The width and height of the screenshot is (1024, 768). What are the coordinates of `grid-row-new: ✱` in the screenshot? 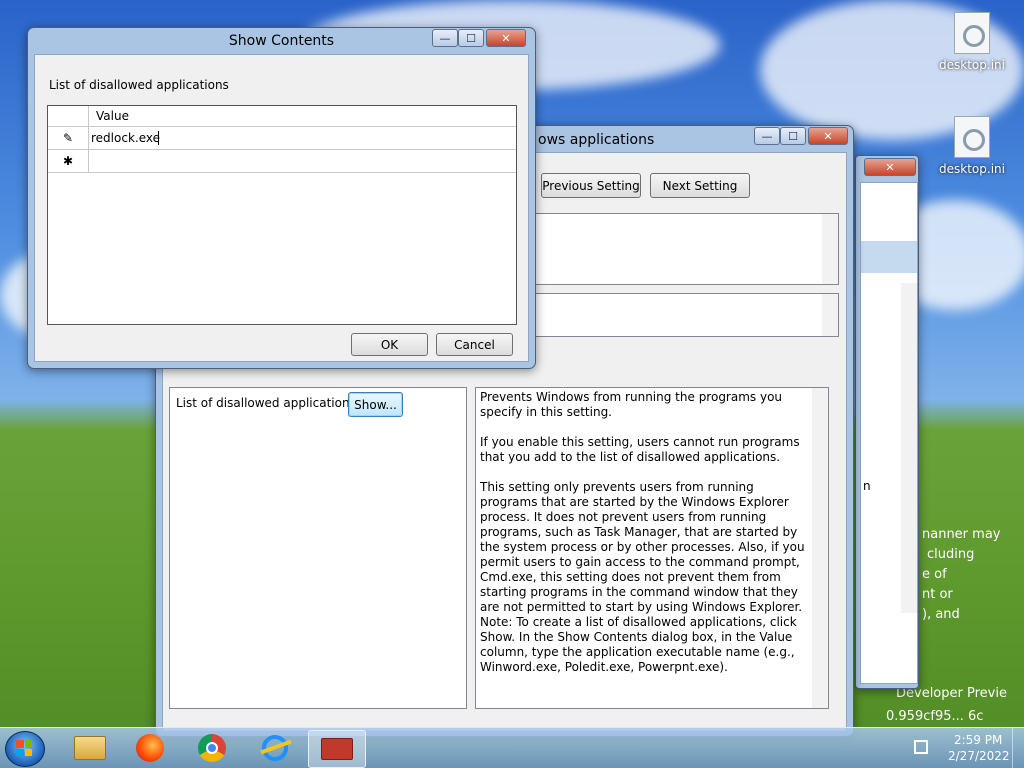 It's located at (282, 161).